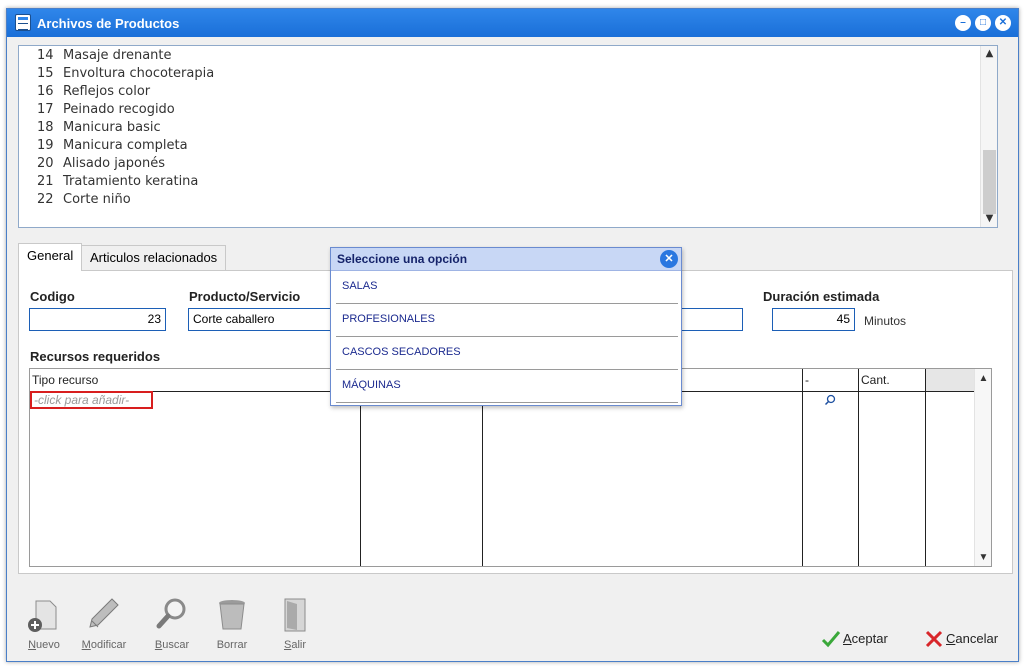 The height and width of the screenshot is (666, 1025). I want to click on app-icon, so click(23, 22).